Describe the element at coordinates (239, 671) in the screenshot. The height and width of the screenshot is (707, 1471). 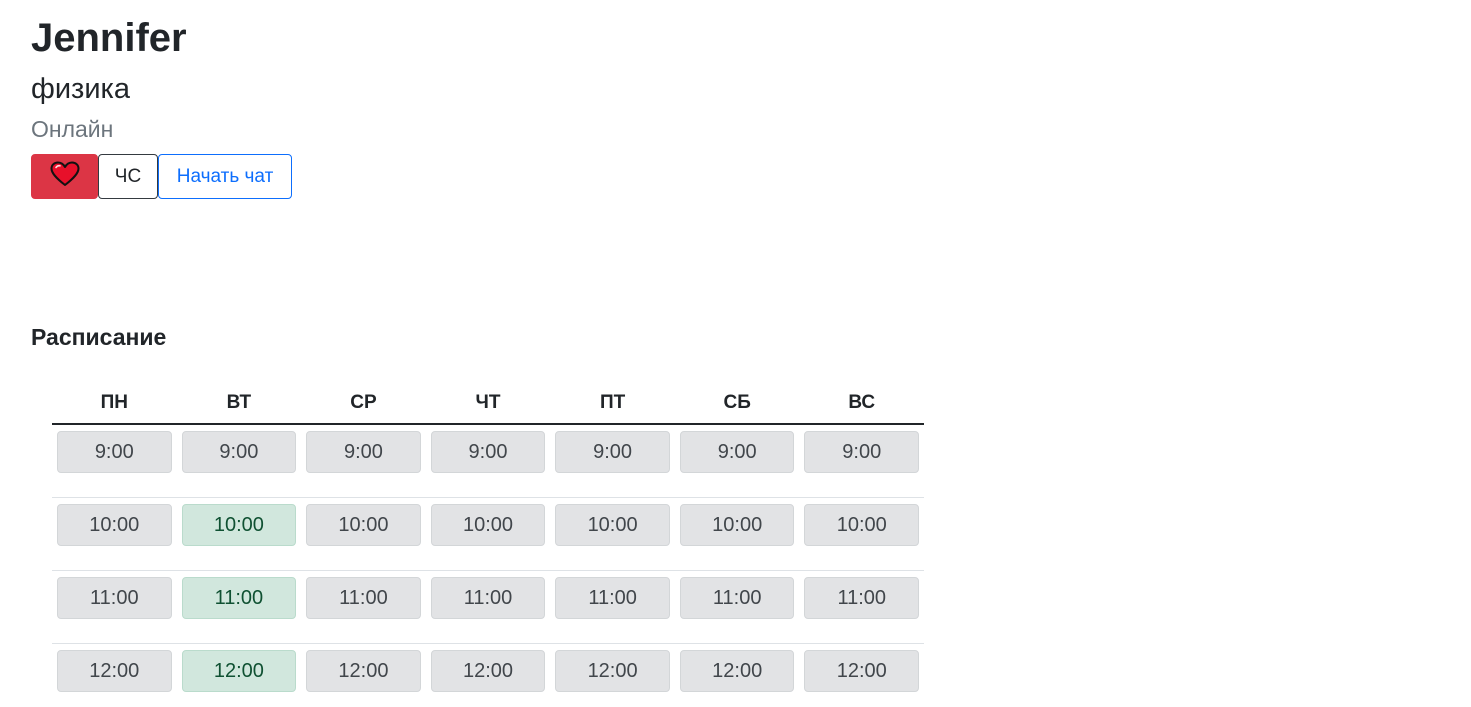
I see `time-slot-booked: 12:00` at that location.